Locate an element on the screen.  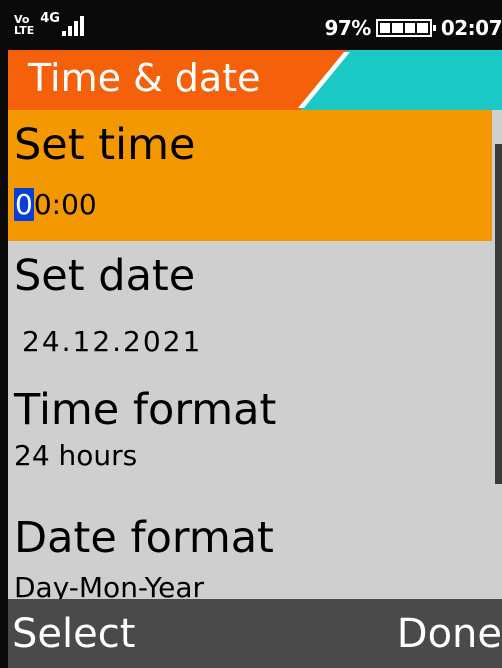
time-value: 0:00 is located at coordinates (65, 204).